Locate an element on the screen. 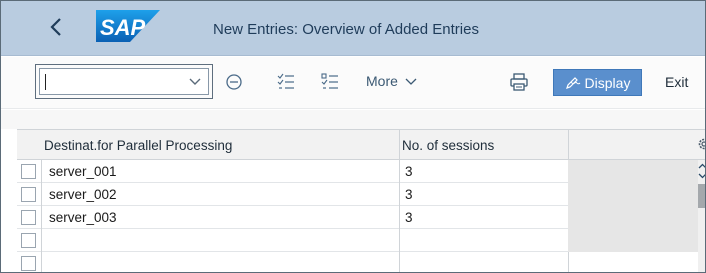 This screenshot has width=706, height=273. exit-button: Exit is located at coordinates (676, 82).